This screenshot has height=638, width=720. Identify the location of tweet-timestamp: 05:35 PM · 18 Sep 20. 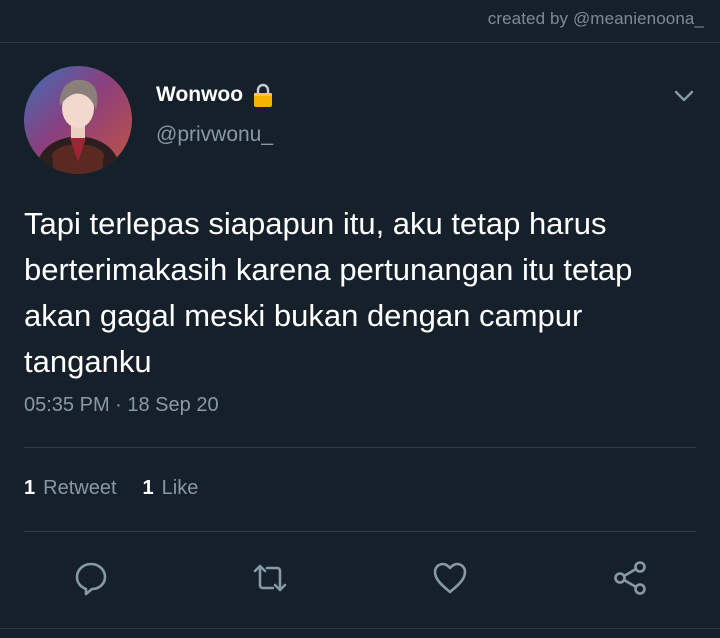
(121, 405).